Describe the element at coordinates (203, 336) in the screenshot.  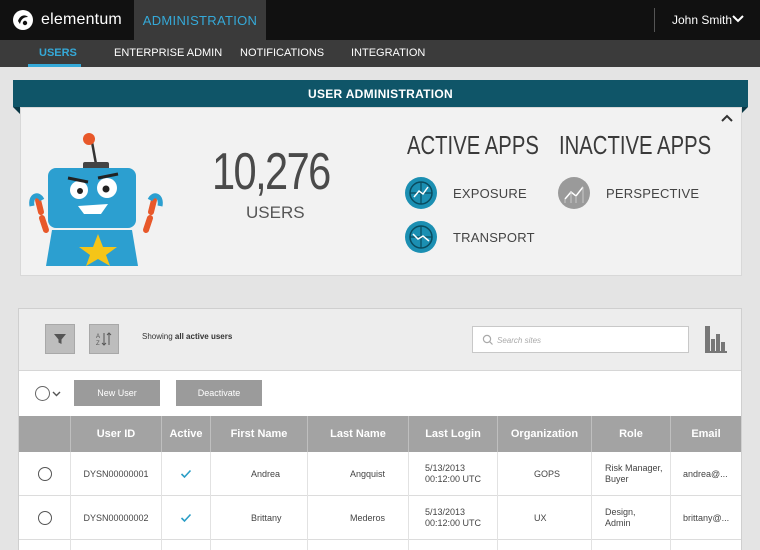
I see `showing-filter: all active users` at that location.